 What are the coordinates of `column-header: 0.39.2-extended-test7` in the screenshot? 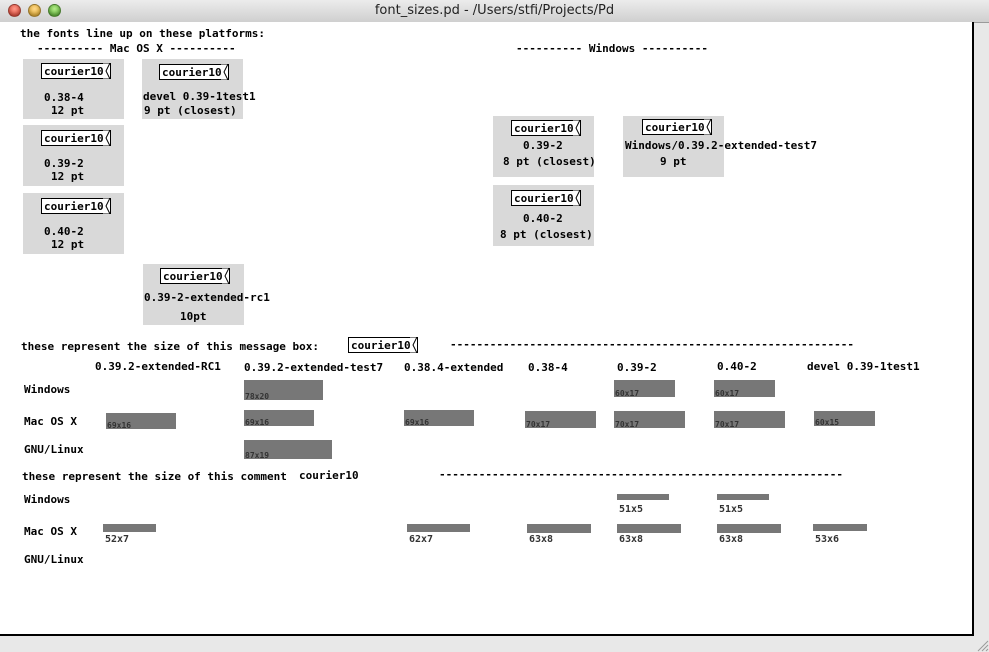 It's located at (314, 367).